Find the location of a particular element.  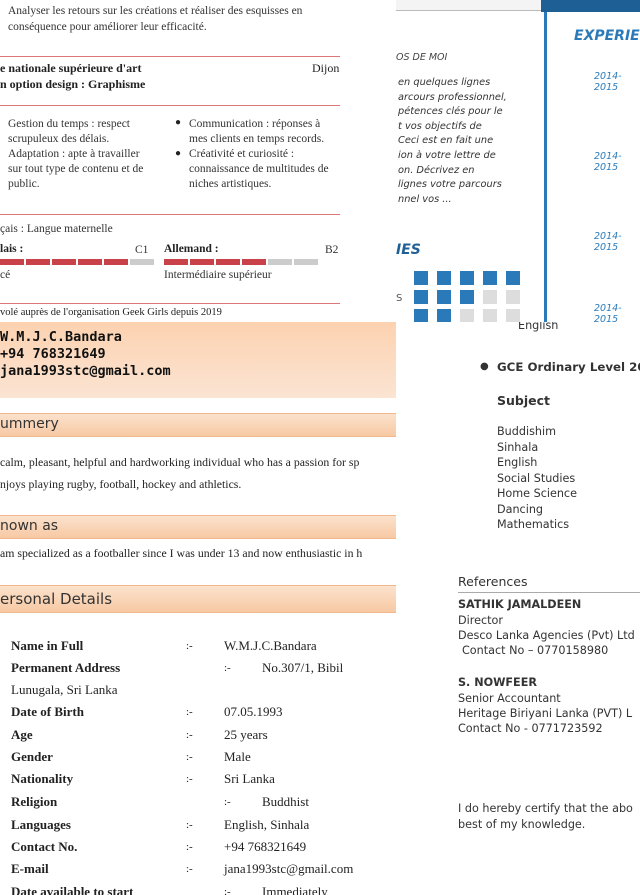

ref-1-role: Director is located at coordinates (480, 620).